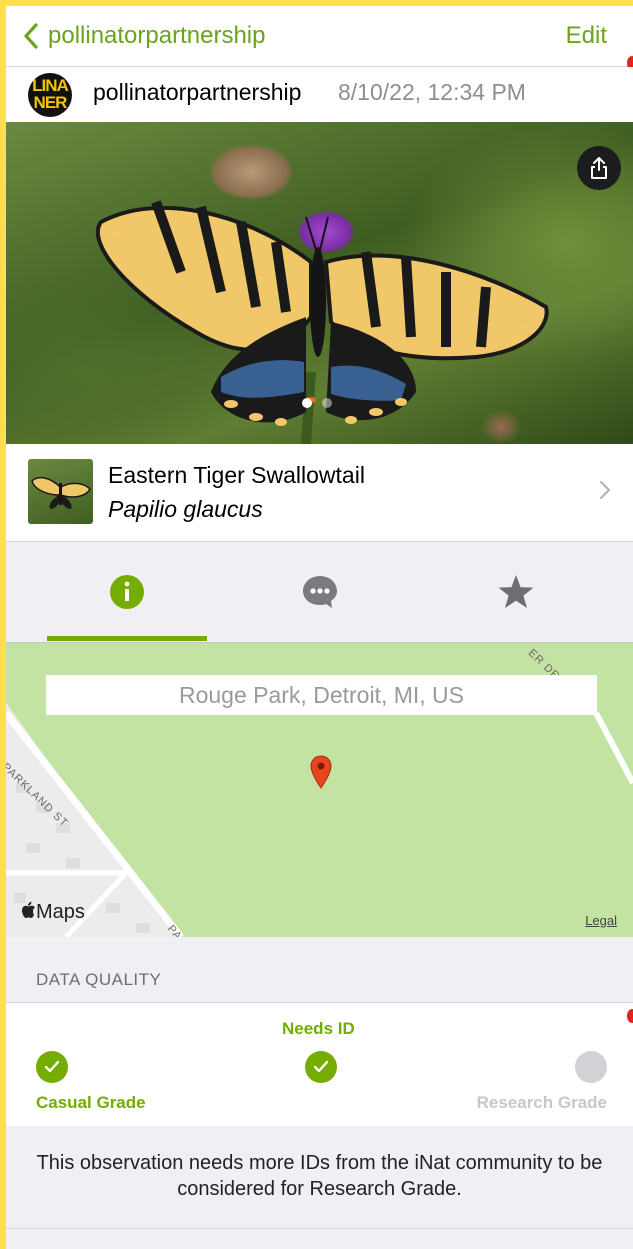 The width and height of the screenshot is (633, 1249). What do you see at coordinates (31, 36) in the screenshot?
I see `chevron-left-icon` at bounding box center [31, 36].